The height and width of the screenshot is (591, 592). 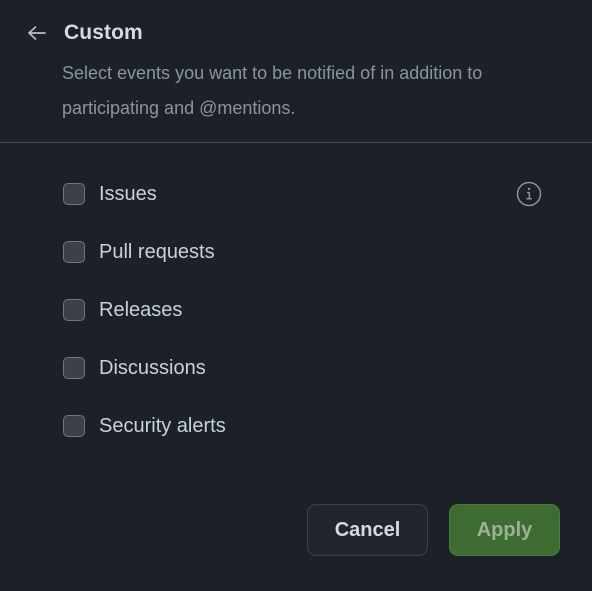 I want to click on checkbox-releases, so click(x=74, y=310).